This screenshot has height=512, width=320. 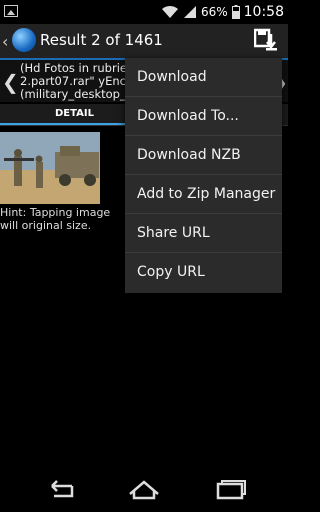 I want to click on back-icon: ‹, so click(x=5, y=41).